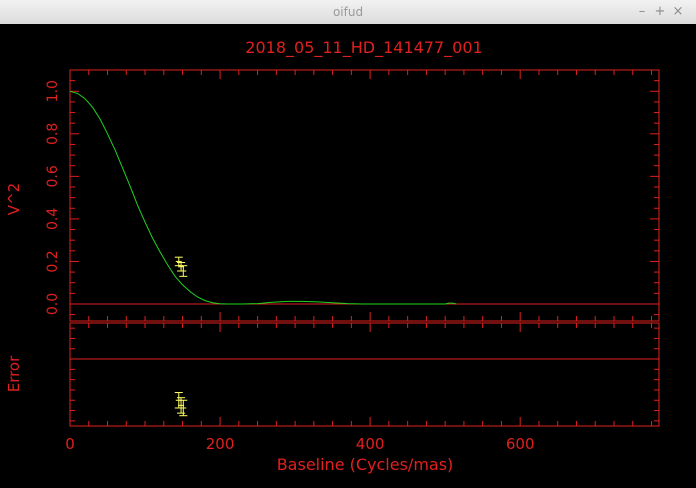 The height and width of the screenshot is (488, 696). I want to click on chart-title: 2018_05_11_HD_141477_001, so click(363, 48).